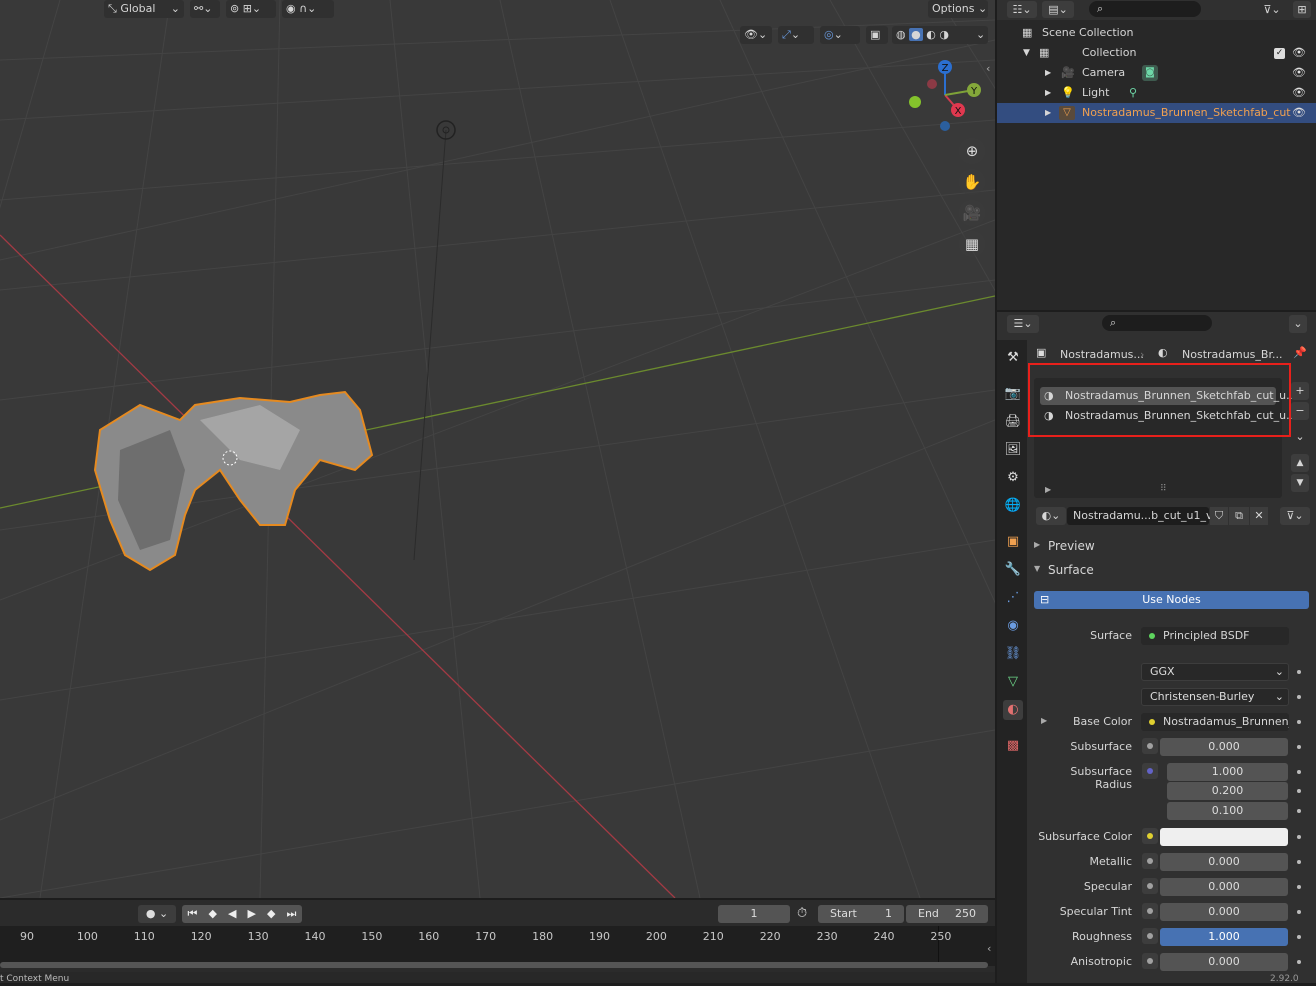 The width and height of the screenshot is (1316, 986). I want to click on mesh-data-tab-icon: ▽, so click(1013, 682).